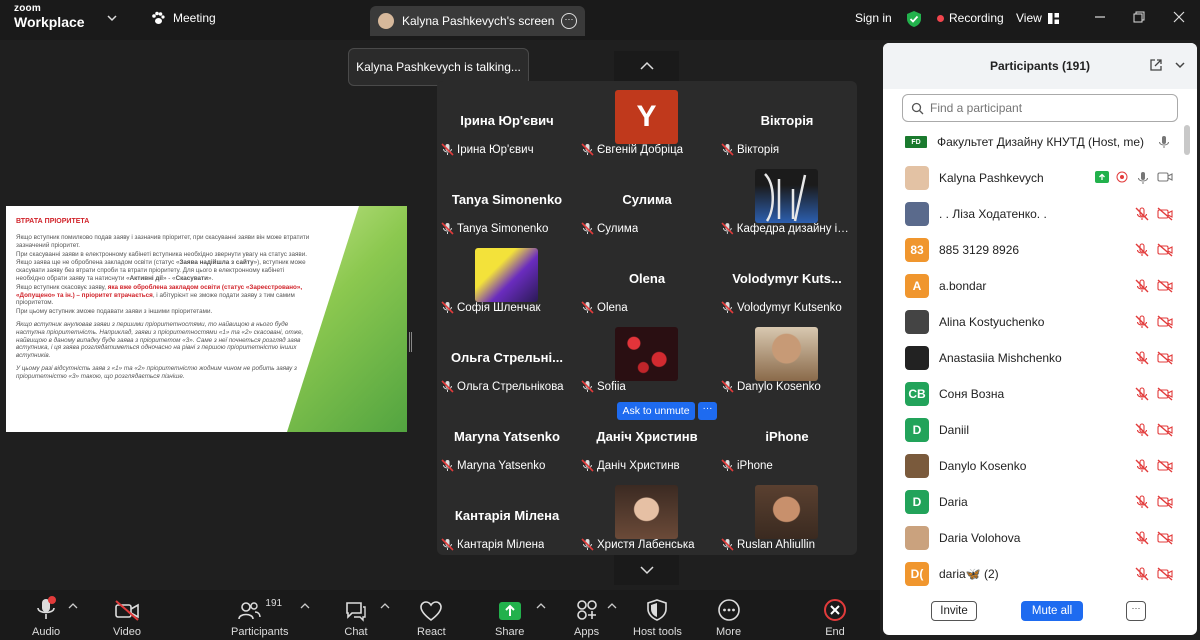 The height and width of the screenshot is (640, 1200). Describe the element at coordinates (657, 616) in the screenshot. I see `host-tools-button: Host tools` at that location.